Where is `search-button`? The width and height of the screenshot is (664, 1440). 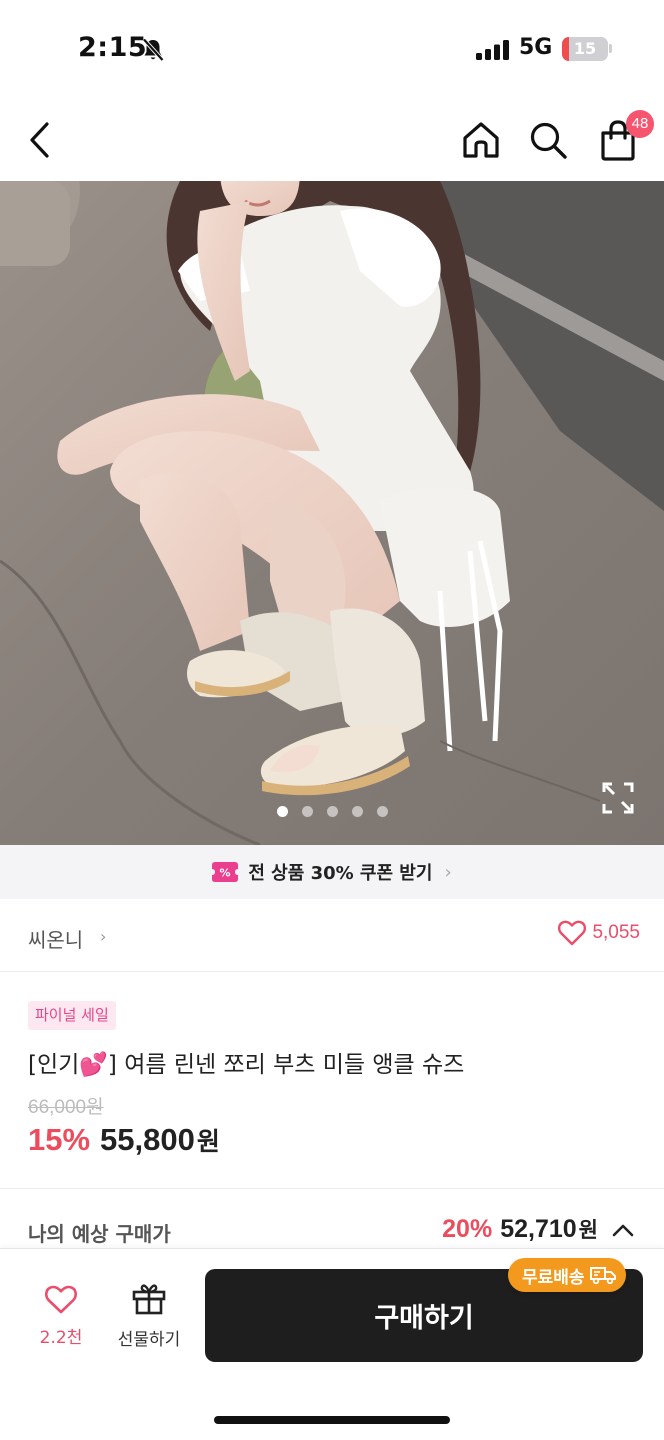 search-button is located at coordinates (548, 140).